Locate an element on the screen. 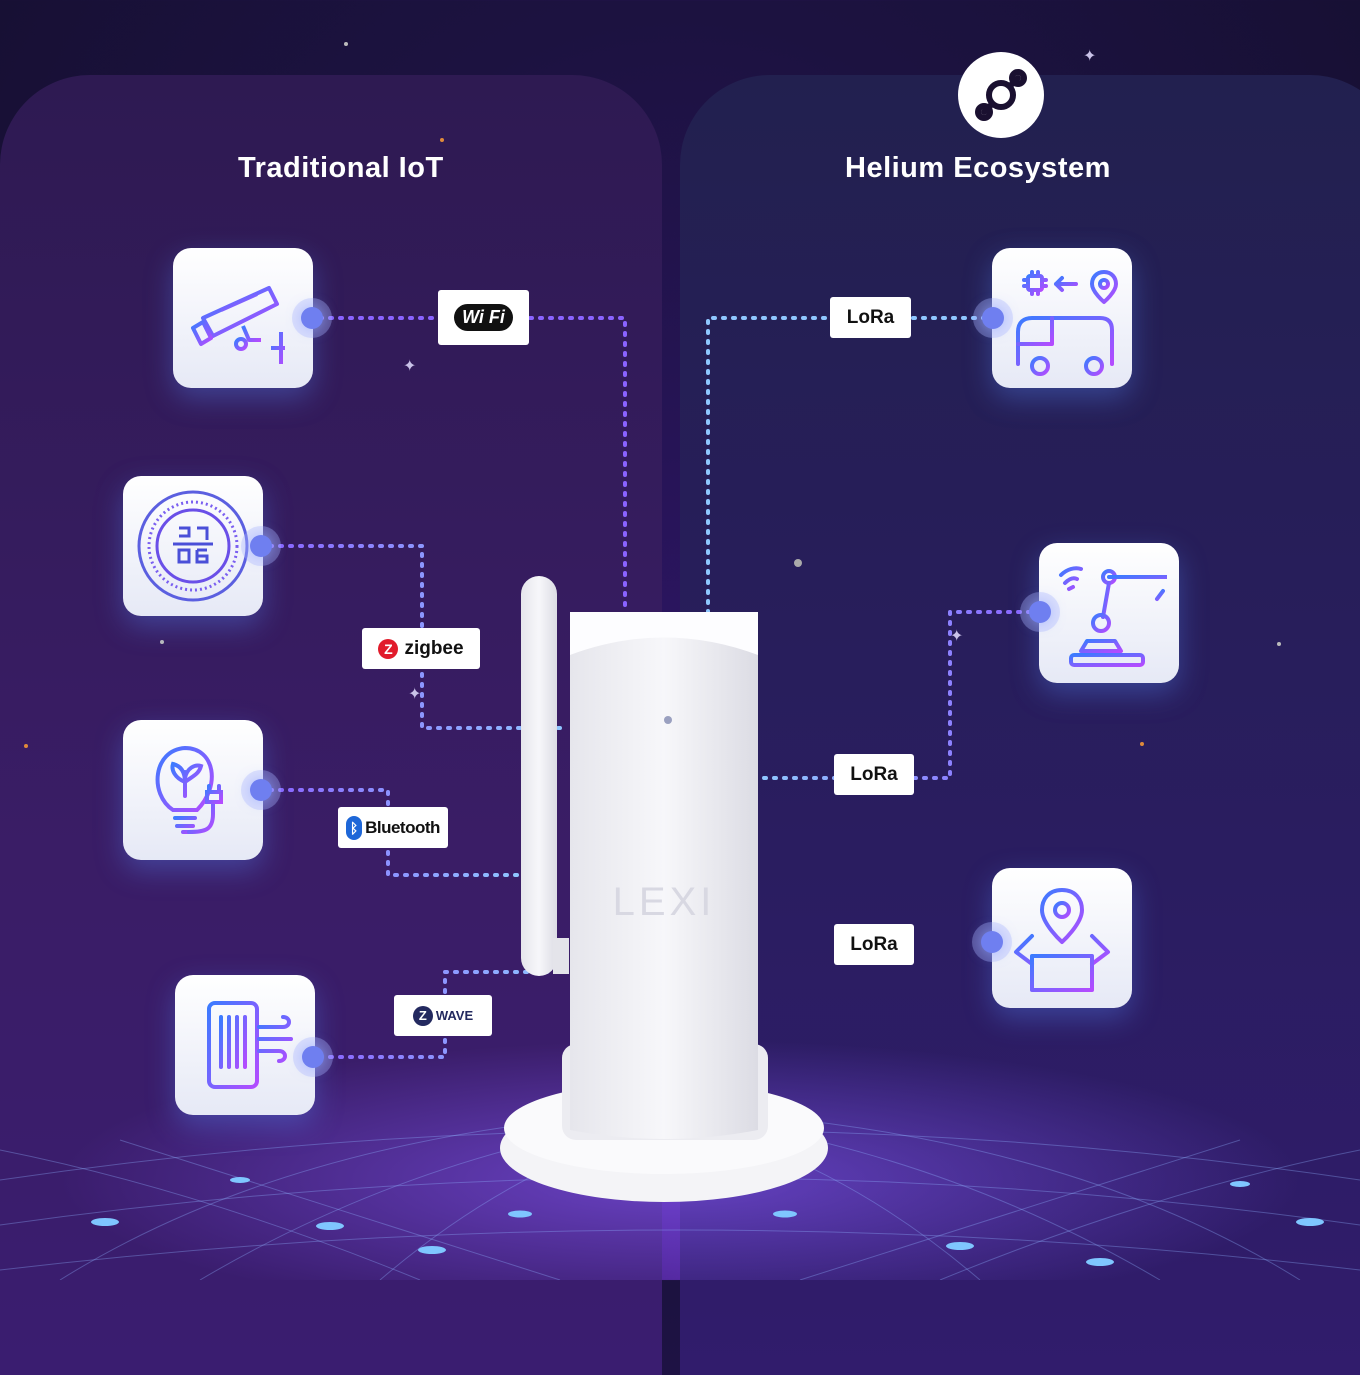 This screenshot has width=1360, height=1375. industrial-robot-card is located at coordinates (1109, 613).